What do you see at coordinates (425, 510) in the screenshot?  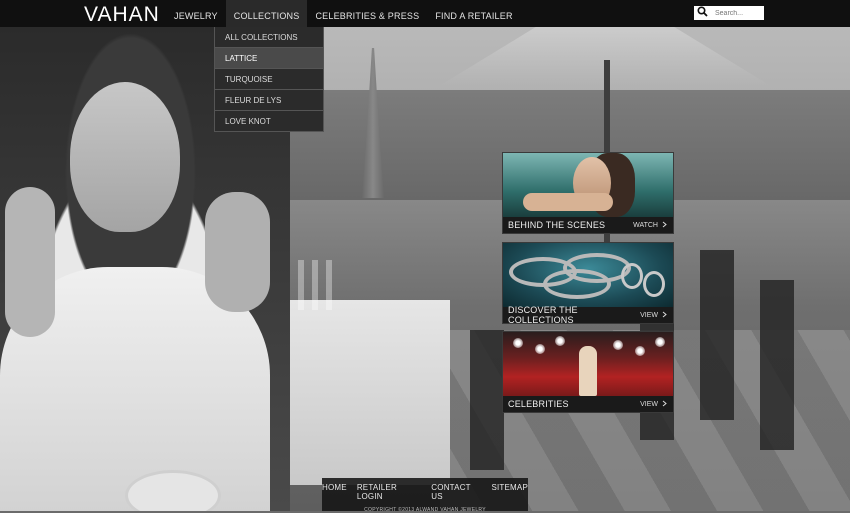 I see `copyright-text: COPYRIGHT ©2013 ALWAND VAHAN JEWELRY` at bounding box center [425, 510].